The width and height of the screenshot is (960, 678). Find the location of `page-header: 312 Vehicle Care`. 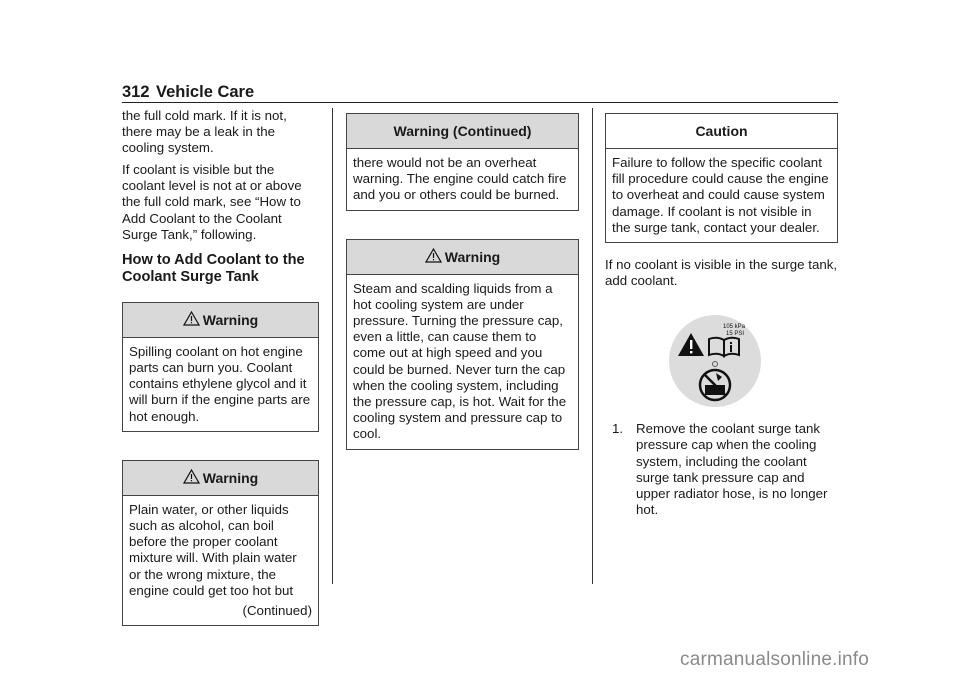

page-header: 312 Vehicle Care is located at coordinates (480, 93).